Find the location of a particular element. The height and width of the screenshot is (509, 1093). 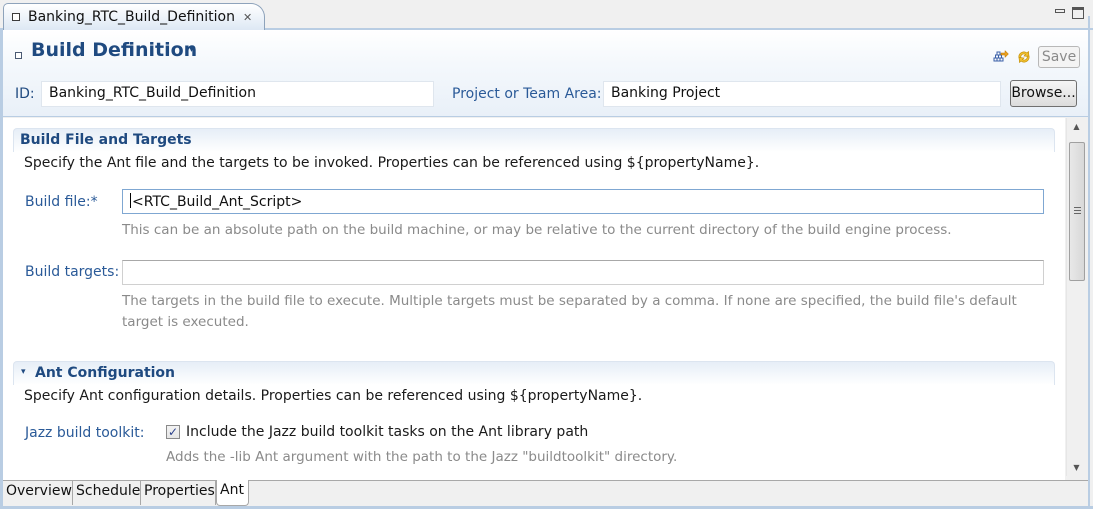

refresh-icon is located at coordinates (1024, 57).